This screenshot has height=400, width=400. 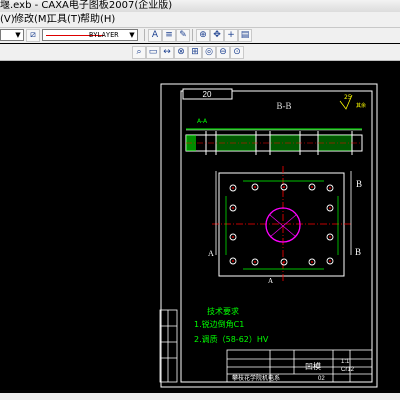 What do you see at coordinates (219, 324) in the screenshot?
I see `tech-line-1: 1.锐边倒角C1` at bounding box center [219, 324].